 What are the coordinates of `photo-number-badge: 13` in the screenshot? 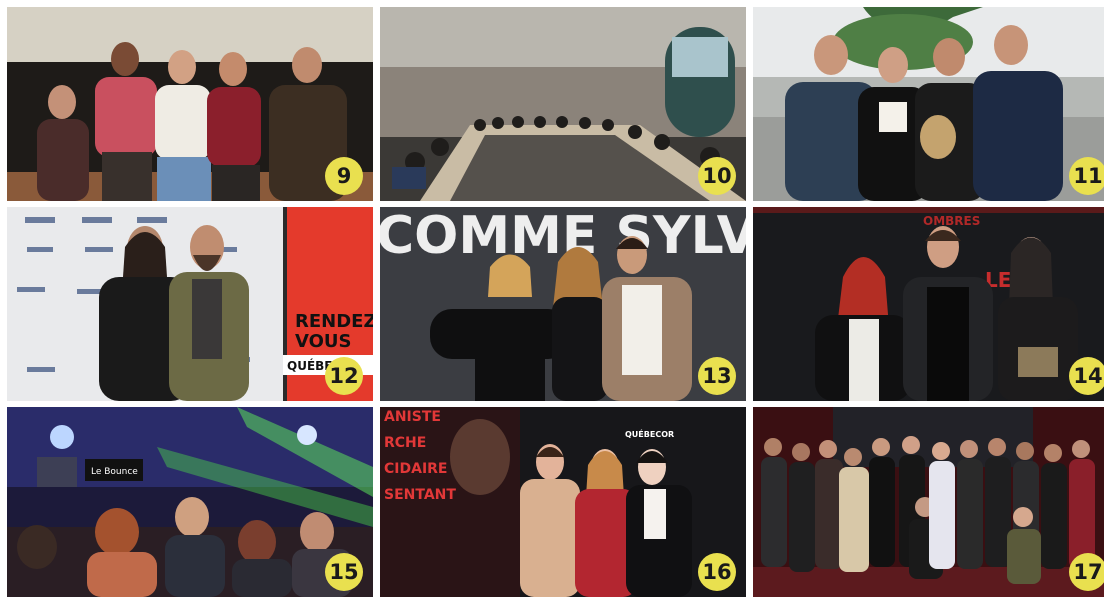 It's located at (717, 376).